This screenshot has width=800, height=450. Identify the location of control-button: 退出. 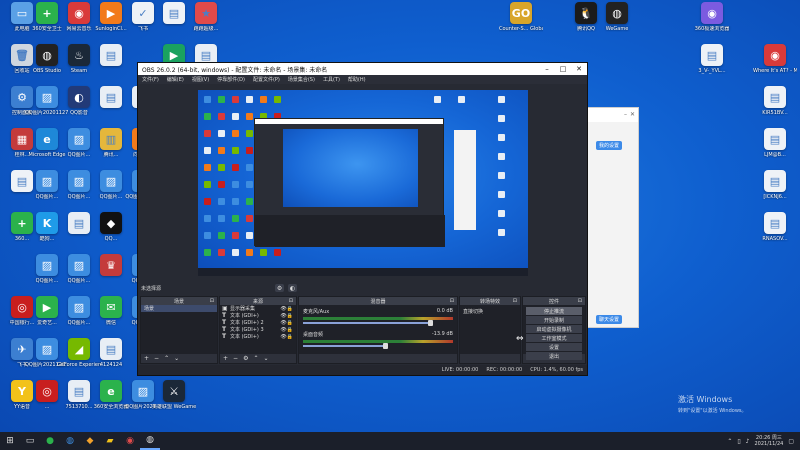
(554, 356).